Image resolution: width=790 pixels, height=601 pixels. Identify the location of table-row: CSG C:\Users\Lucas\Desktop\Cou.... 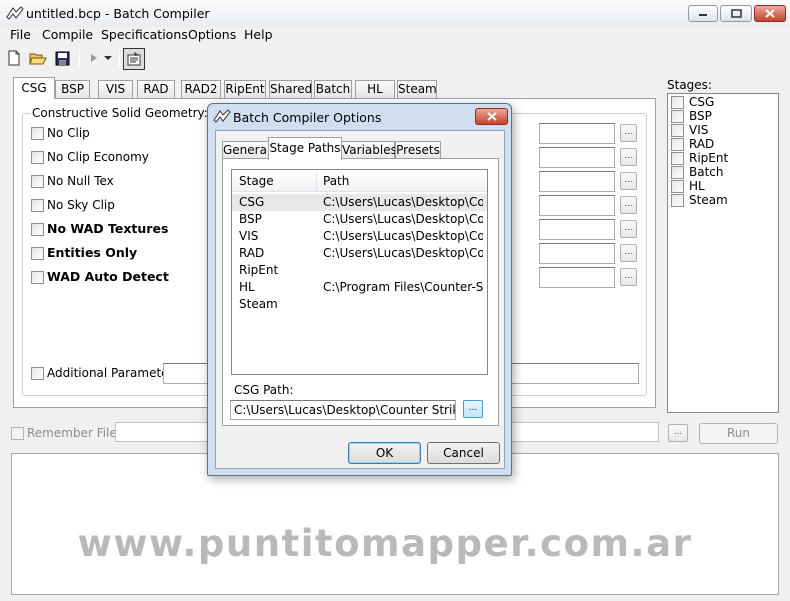
(359, 202).